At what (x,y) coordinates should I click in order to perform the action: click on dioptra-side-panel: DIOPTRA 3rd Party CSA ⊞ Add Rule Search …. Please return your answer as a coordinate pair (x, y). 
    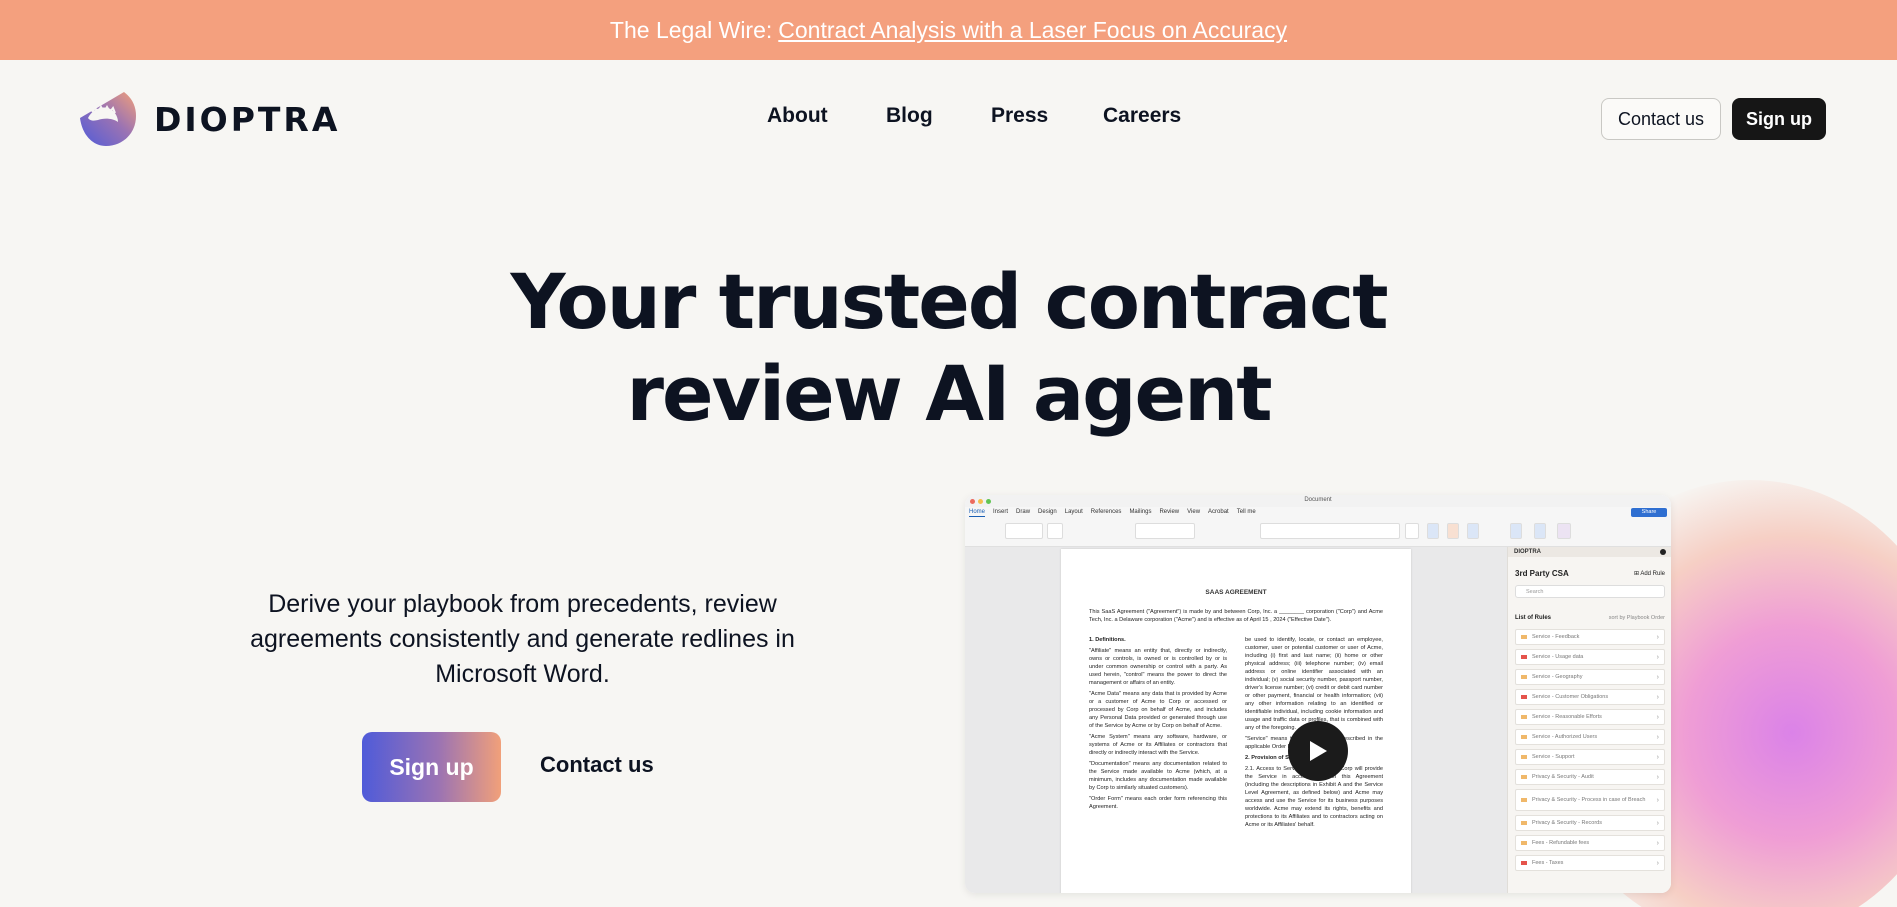
    Looking at the image, I should click on (1589, 720).